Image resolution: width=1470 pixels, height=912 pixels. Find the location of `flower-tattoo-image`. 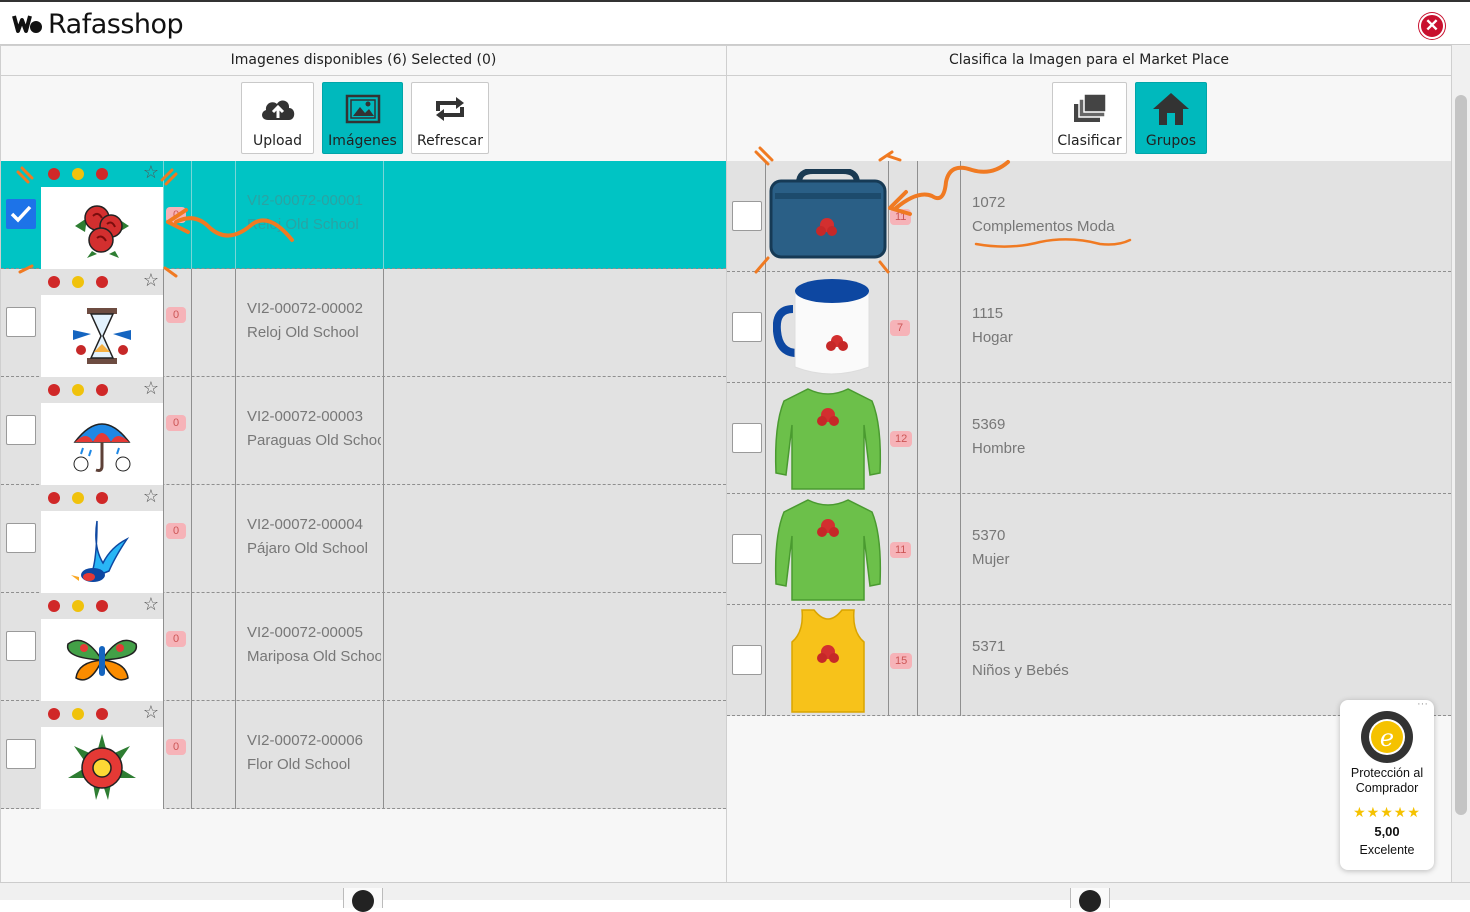

flower-tattoo-image is located at coordinates (102, 768).